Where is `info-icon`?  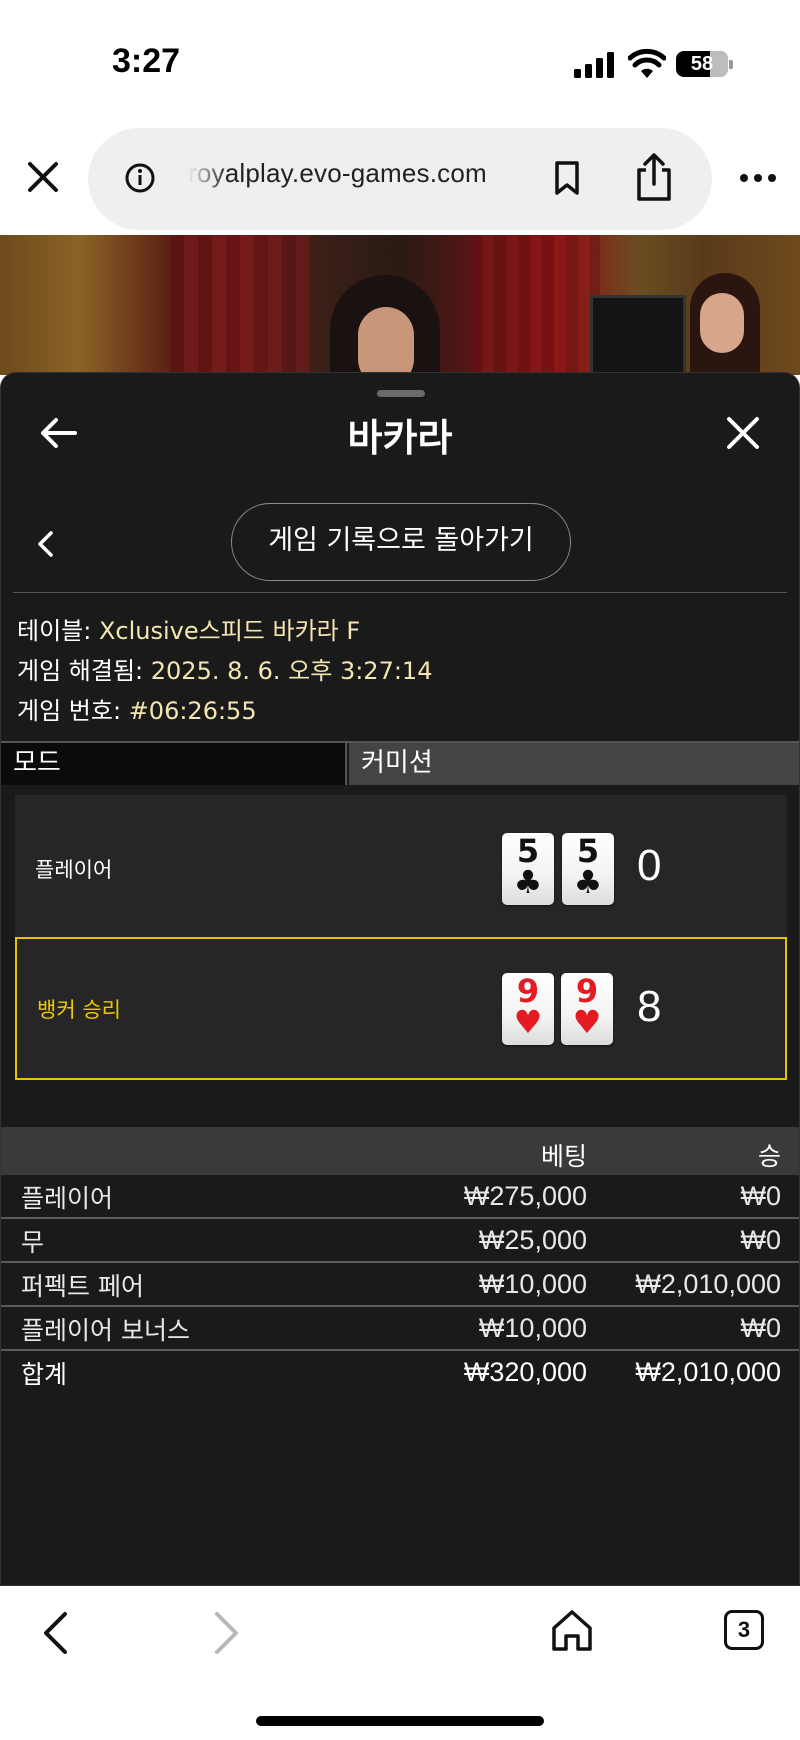
info-icon is located at coordinates (140, 178).